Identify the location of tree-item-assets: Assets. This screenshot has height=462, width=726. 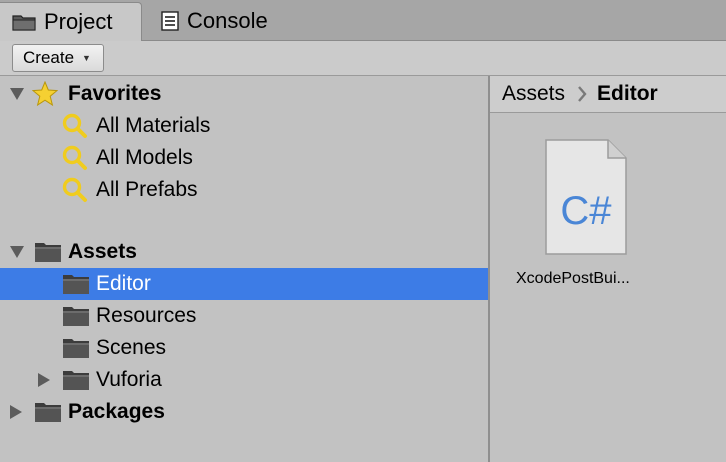
(244, 252).